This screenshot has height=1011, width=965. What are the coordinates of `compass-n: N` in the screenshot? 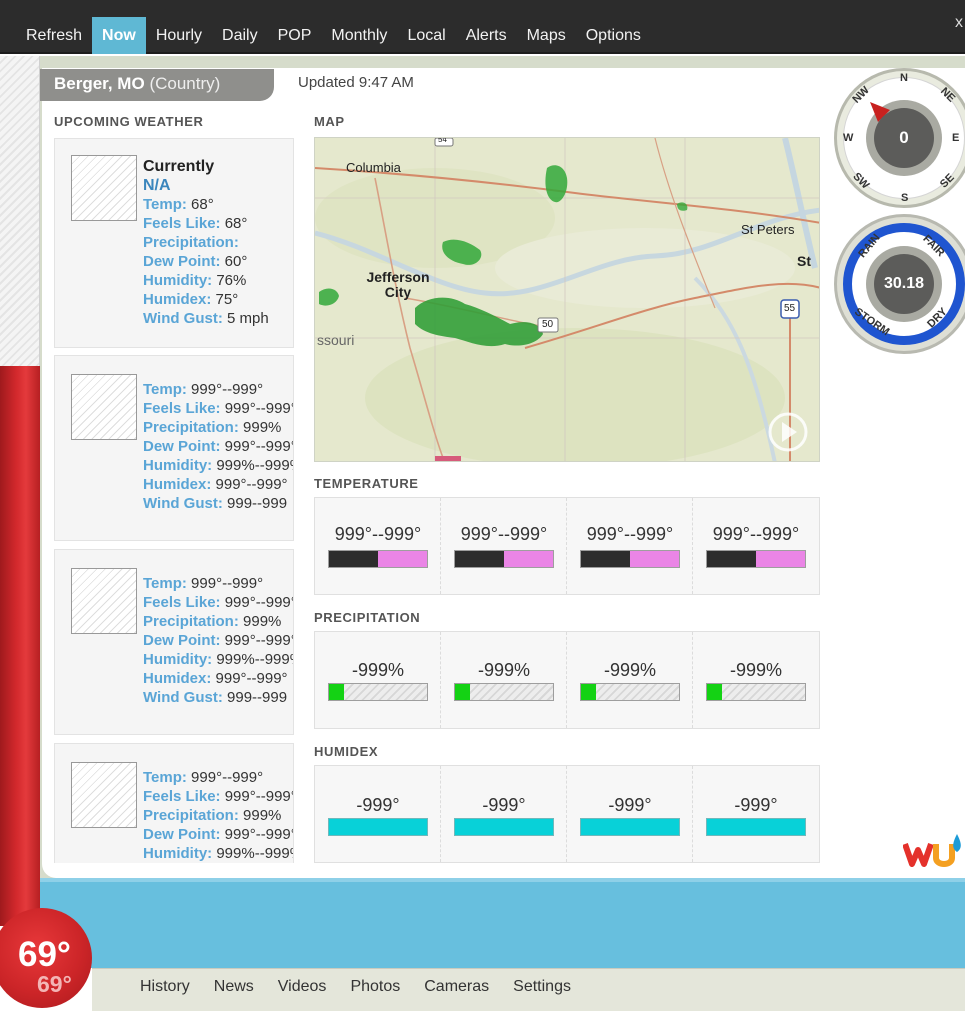 It's located at (904, 78).